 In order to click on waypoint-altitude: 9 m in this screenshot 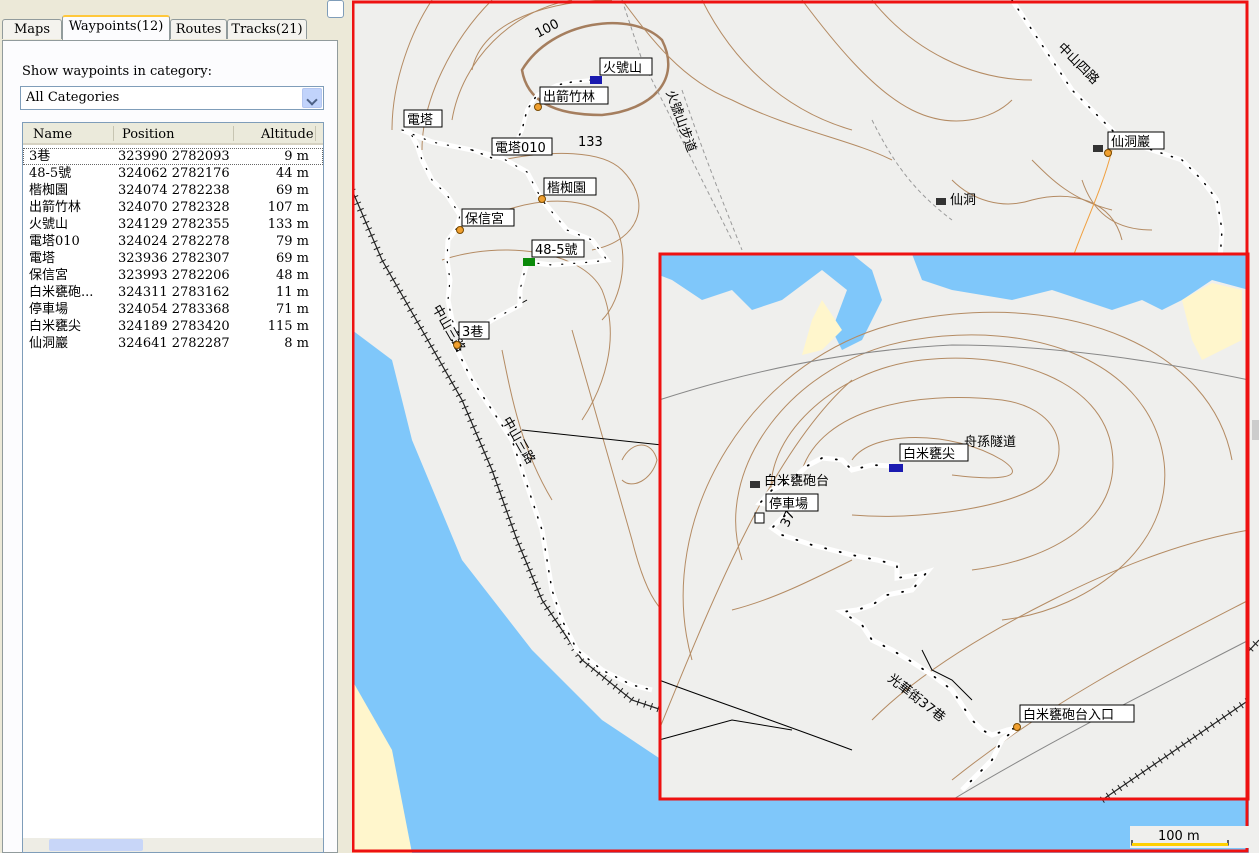, I will do `click(296, 156)`.